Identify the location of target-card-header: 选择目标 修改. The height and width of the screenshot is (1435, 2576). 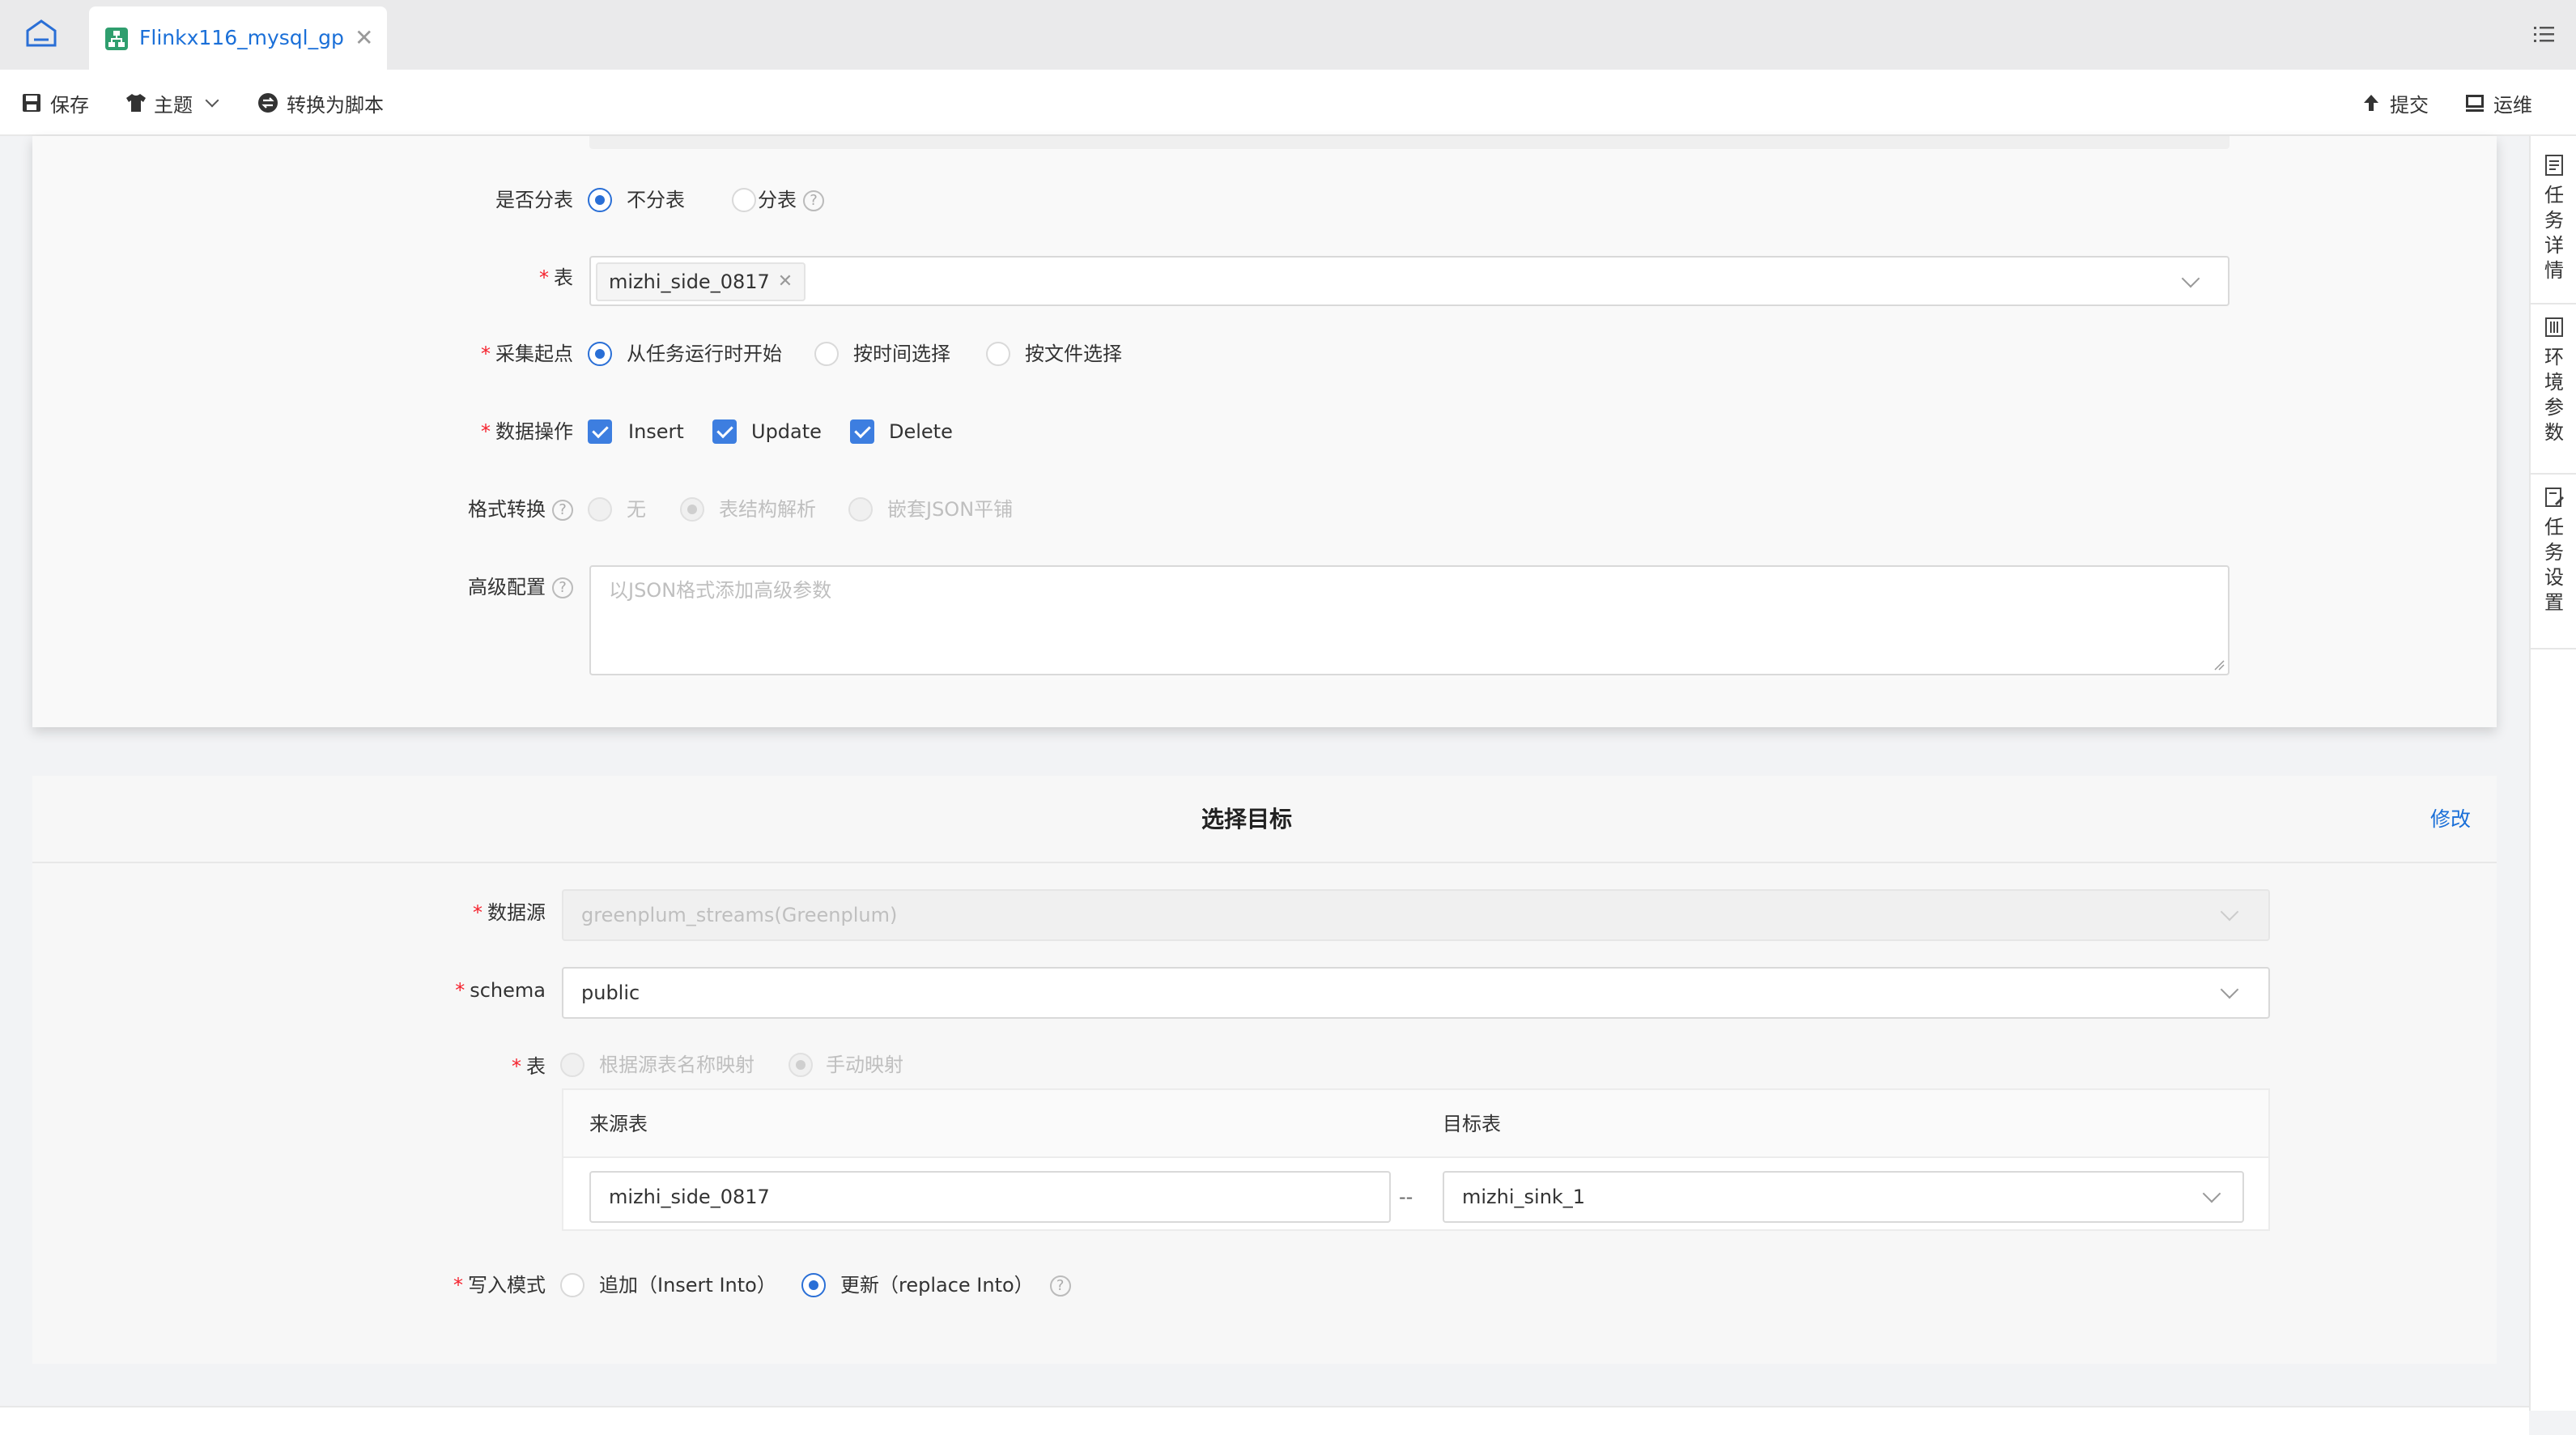
(1265, 819).